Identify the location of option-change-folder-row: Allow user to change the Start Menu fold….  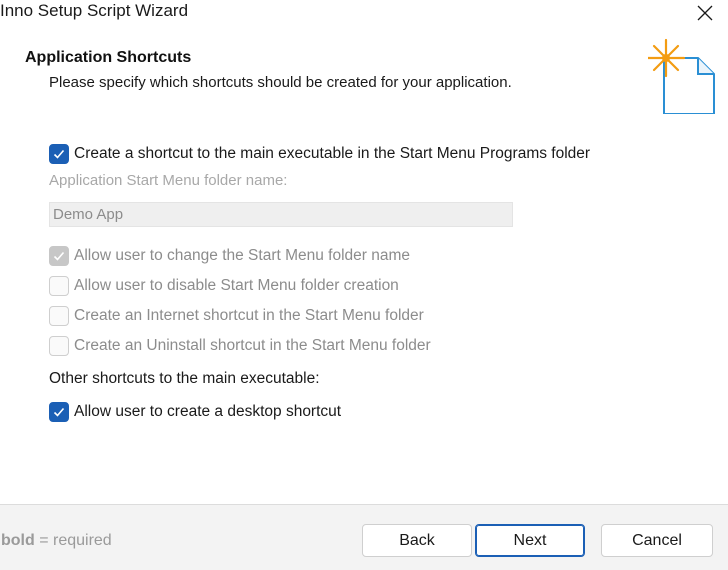
(229, 256).